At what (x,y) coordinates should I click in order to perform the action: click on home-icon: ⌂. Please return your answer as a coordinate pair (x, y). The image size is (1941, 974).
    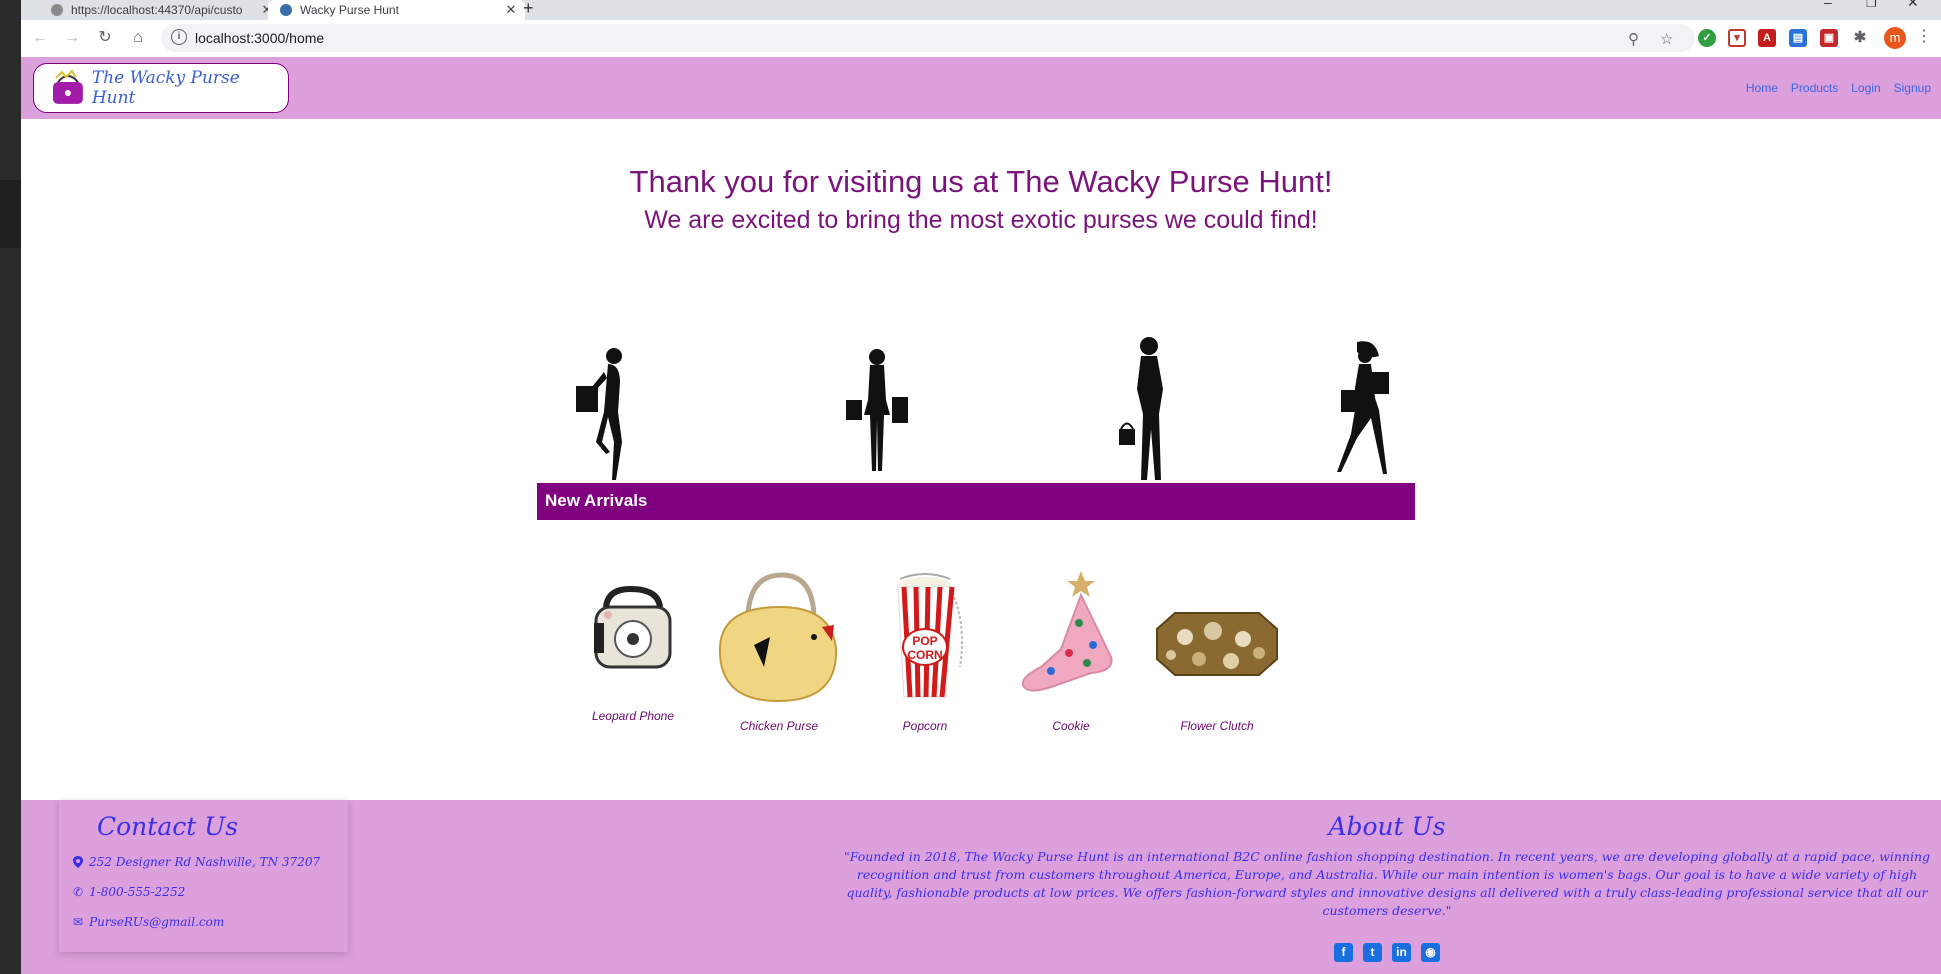
    Looking at the image, I should click on (138, 38).